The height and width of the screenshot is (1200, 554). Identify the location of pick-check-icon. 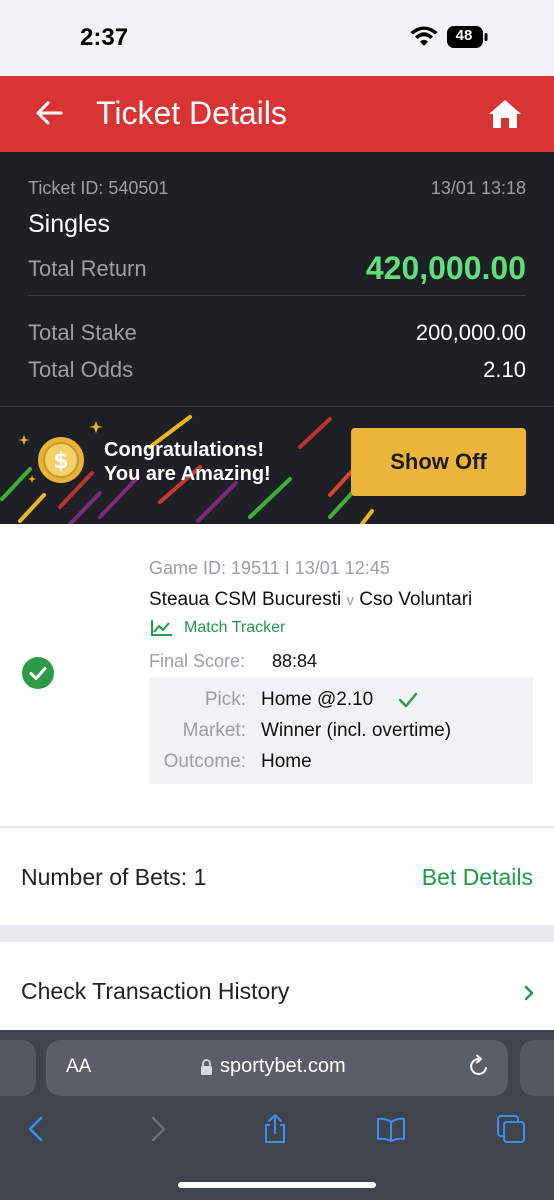
(408, 700).